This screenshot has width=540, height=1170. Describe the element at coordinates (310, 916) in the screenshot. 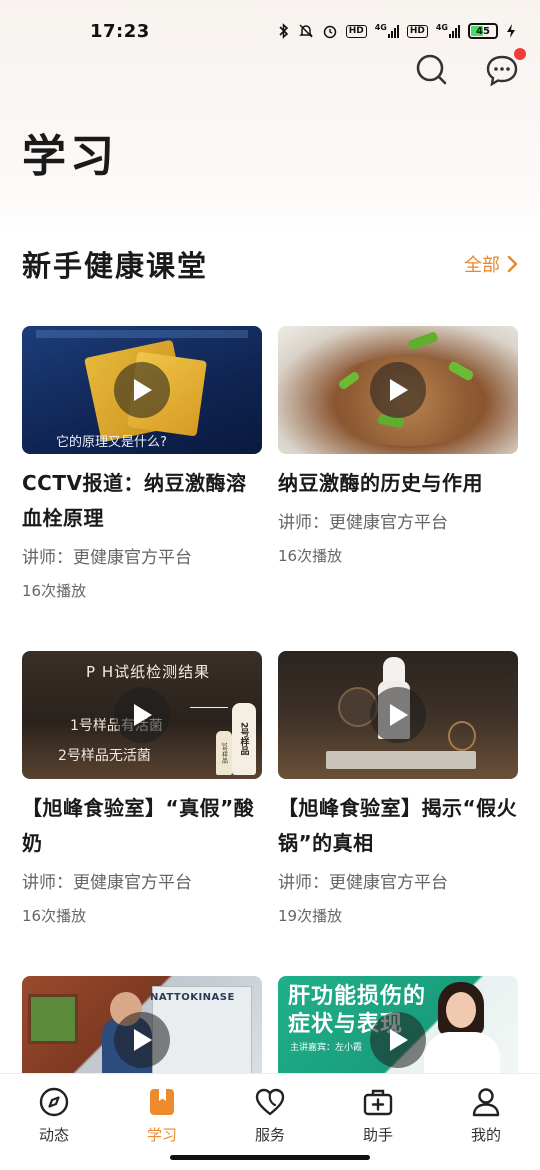

I see `course-play-count: 19次播放` at that location.